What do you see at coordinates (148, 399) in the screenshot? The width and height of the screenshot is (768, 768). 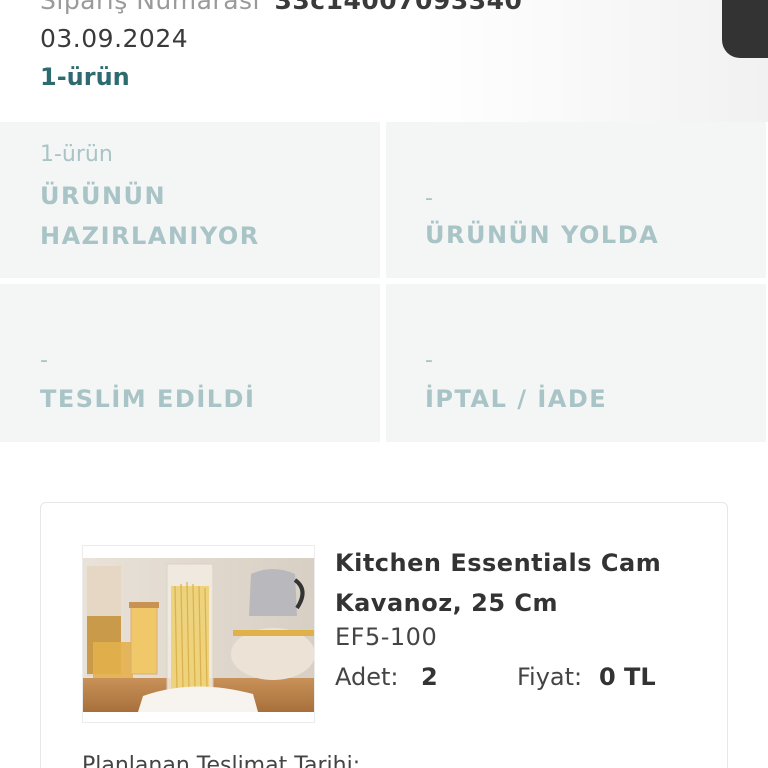 I see `status-title: TESLİM EDİLDİ` at bounding box center [148, 399].